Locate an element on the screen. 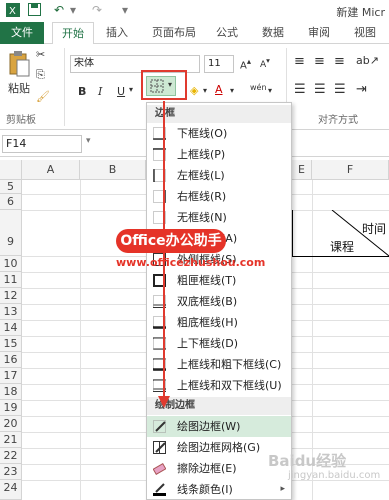  tab-insert: 插入 is located at coordinates (117, 33).